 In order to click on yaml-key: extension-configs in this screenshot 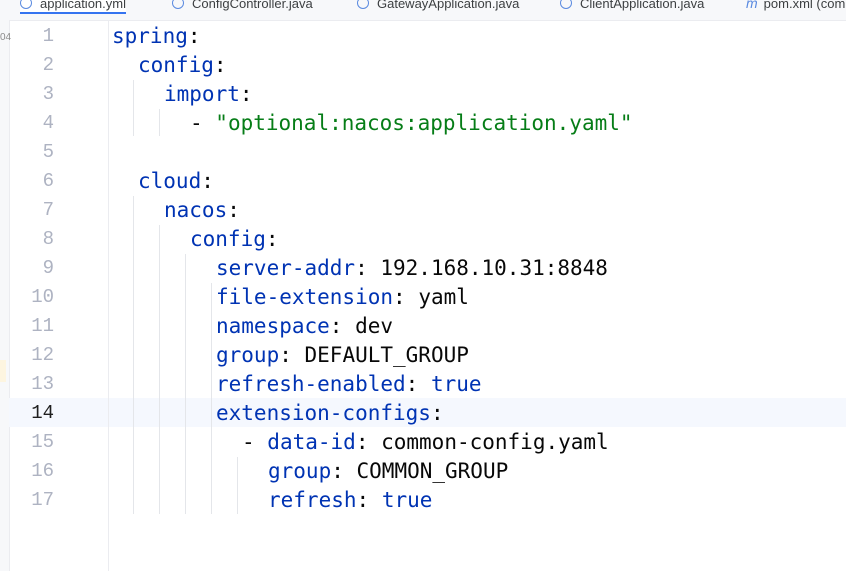, I will do `click(323, 413)`.